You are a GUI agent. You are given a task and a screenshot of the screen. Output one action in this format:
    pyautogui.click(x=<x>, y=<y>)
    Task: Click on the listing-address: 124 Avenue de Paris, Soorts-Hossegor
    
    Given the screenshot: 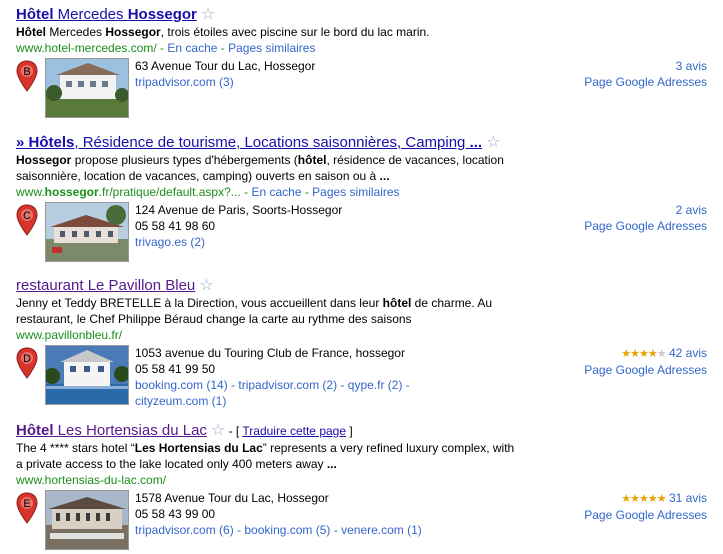 What is the action you would take?
    pyautogui.click(x=239, y=210)
    